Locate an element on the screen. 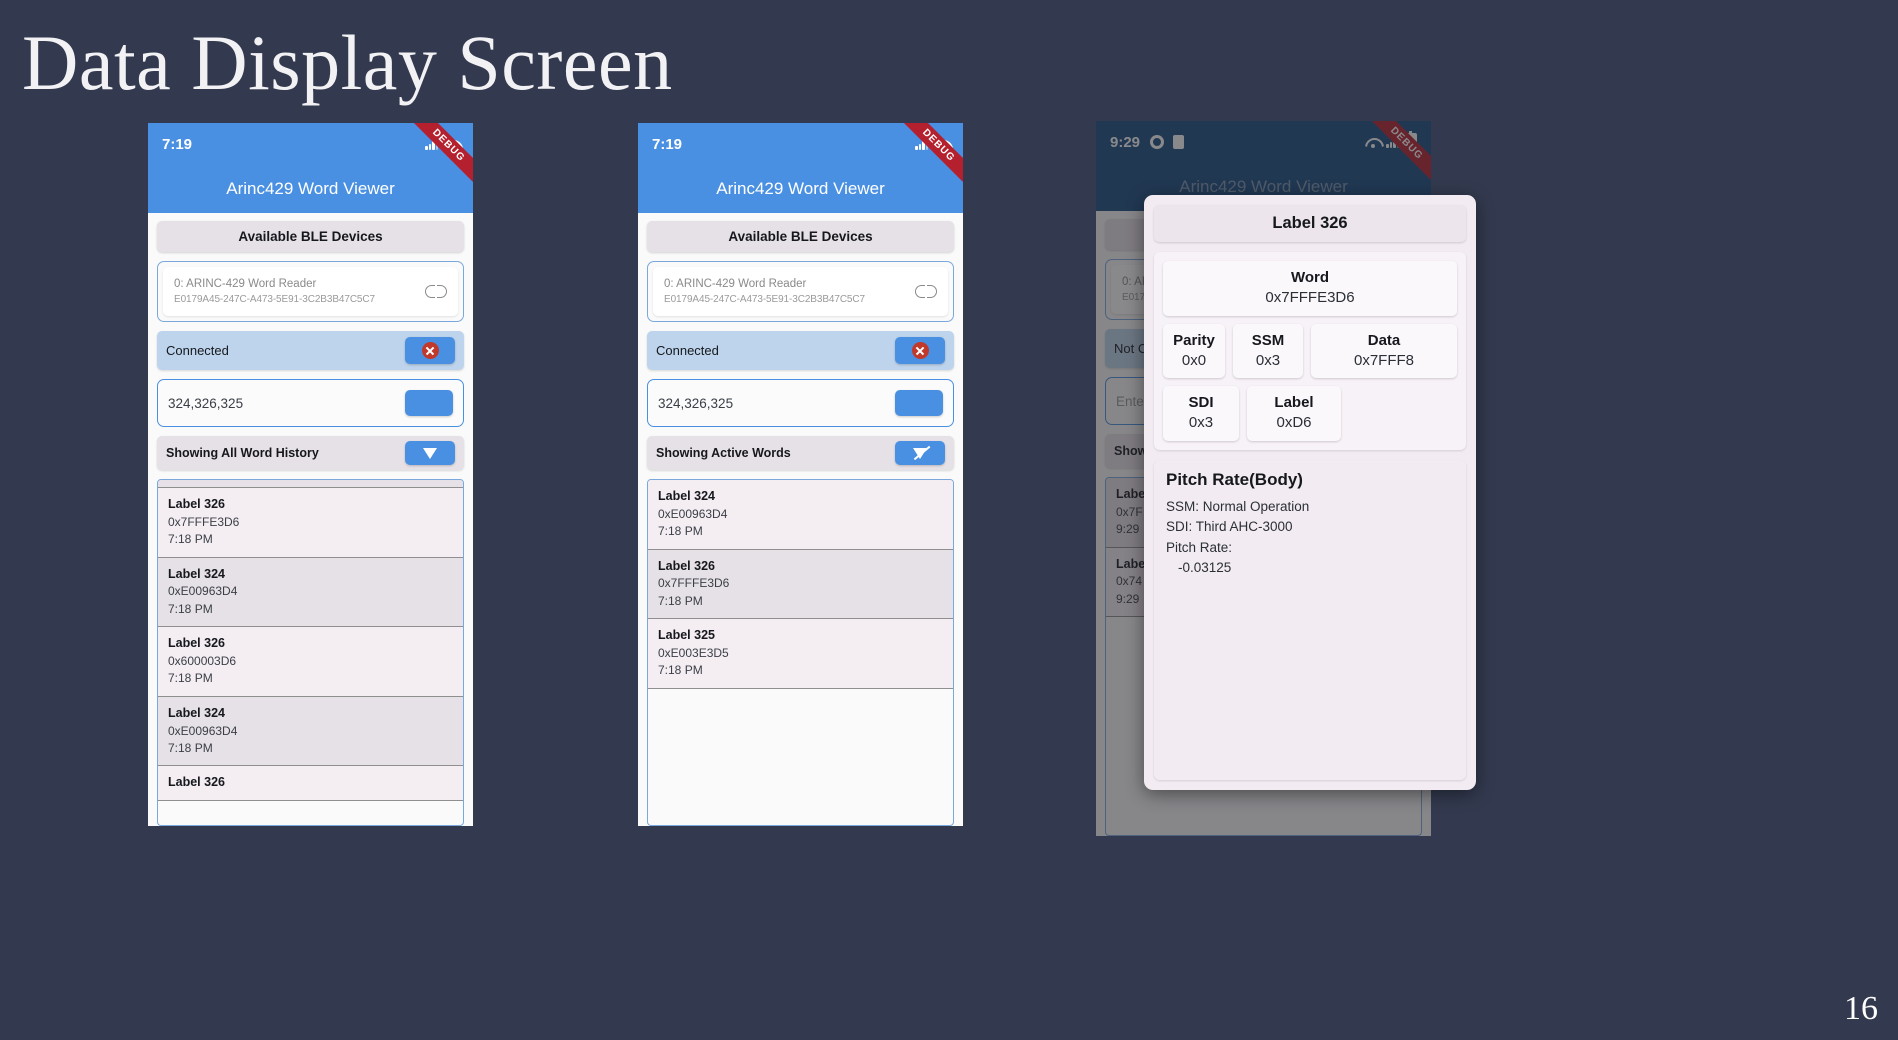 This screenshot has width=1898, height=1040. field-ssm-name: SSM is located at coordinates (1268, 340).